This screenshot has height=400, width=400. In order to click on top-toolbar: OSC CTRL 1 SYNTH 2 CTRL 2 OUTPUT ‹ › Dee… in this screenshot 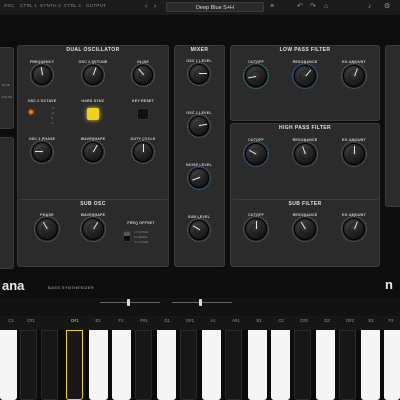, I will do `click(200, 8)`.